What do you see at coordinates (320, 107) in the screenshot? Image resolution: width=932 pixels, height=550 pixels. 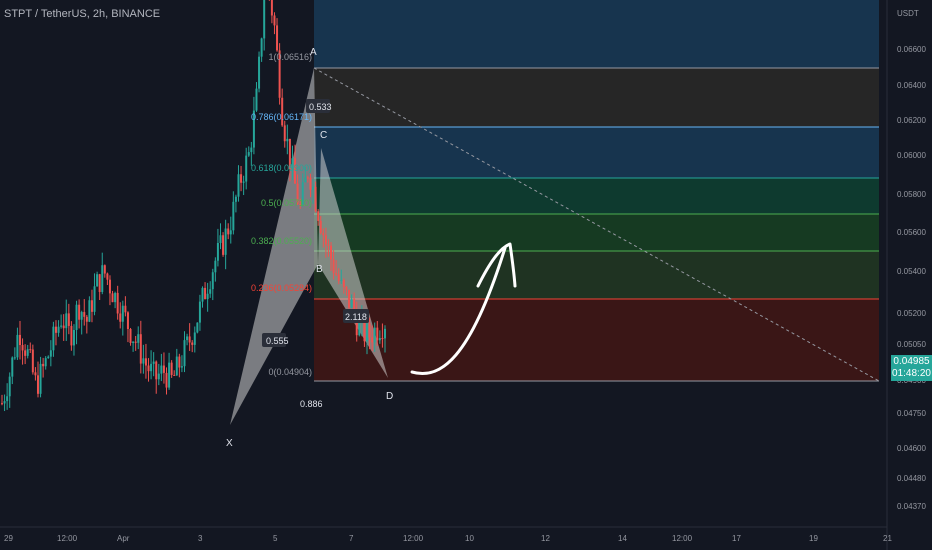 I see `ratio-label-ac: 0.533` at bounding box center [320, 107].